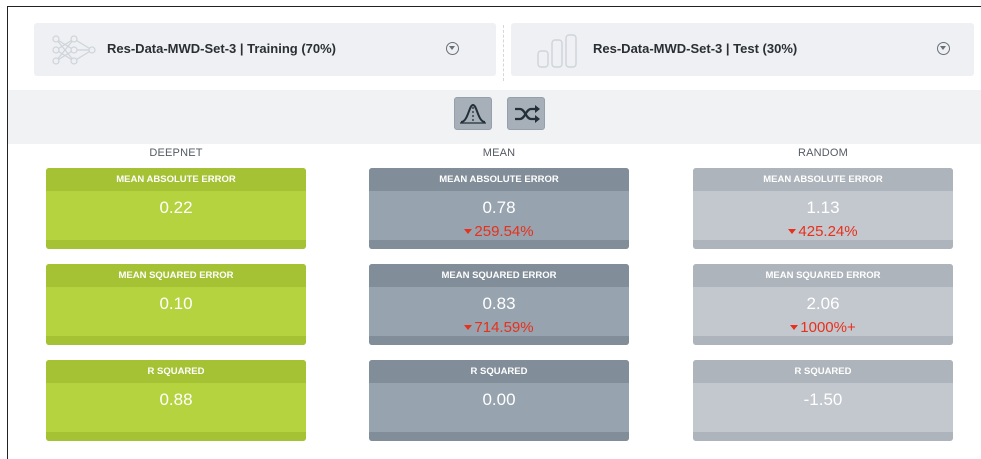 Image resolution: width=981 pixels, height=459 pixels. I want to click on metric-value: 0.22, so click(176, 207).